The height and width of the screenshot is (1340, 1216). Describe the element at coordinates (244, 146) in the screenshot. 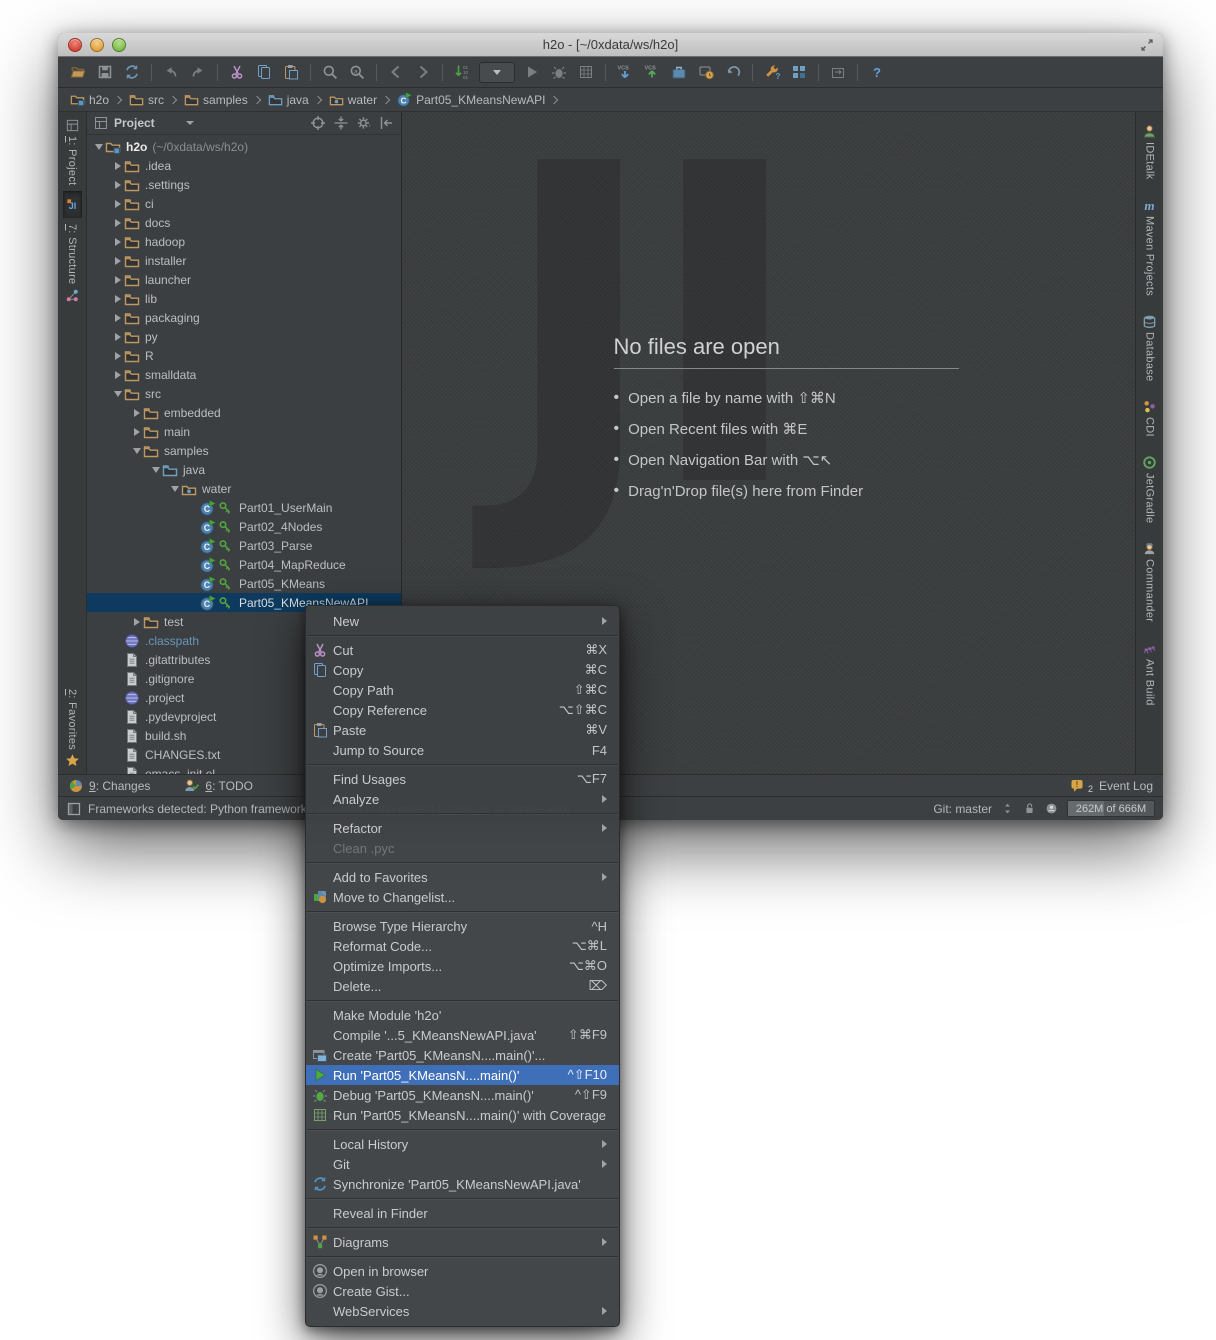

I see `tree-item-h2o: h2o (~/0xdata/ws/h2o)` at that location.